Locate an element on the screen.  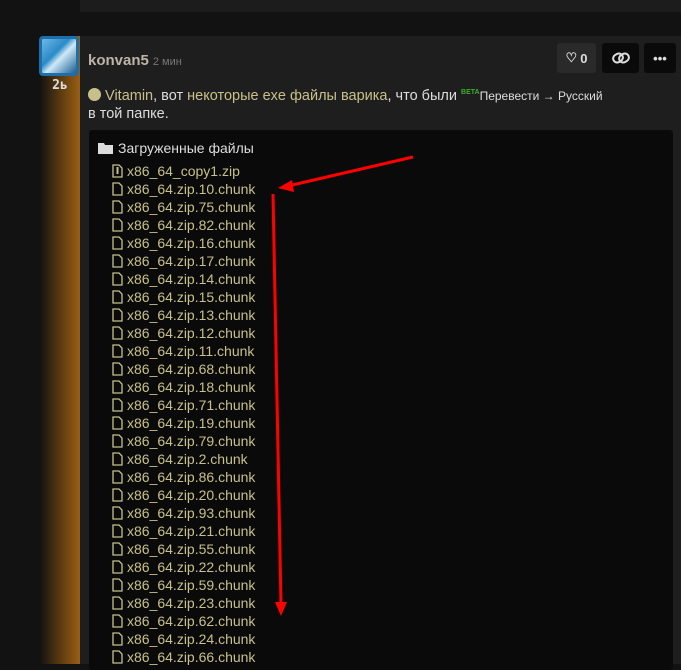
annotation-arrows is located at coordinates (342, 385).